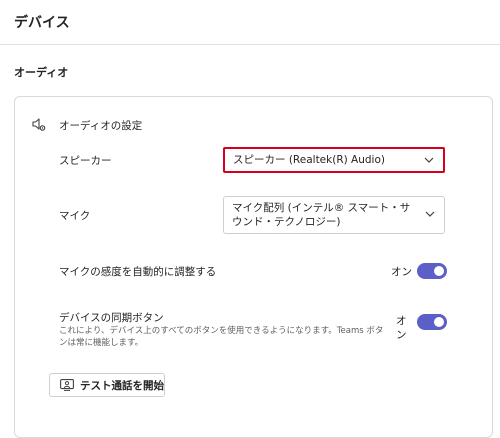 The image size is (500, 438). What do you see at coordinates (75, 216) in the screenshot?
I see `mic-label: マイク` at bounding box center [75, 216].